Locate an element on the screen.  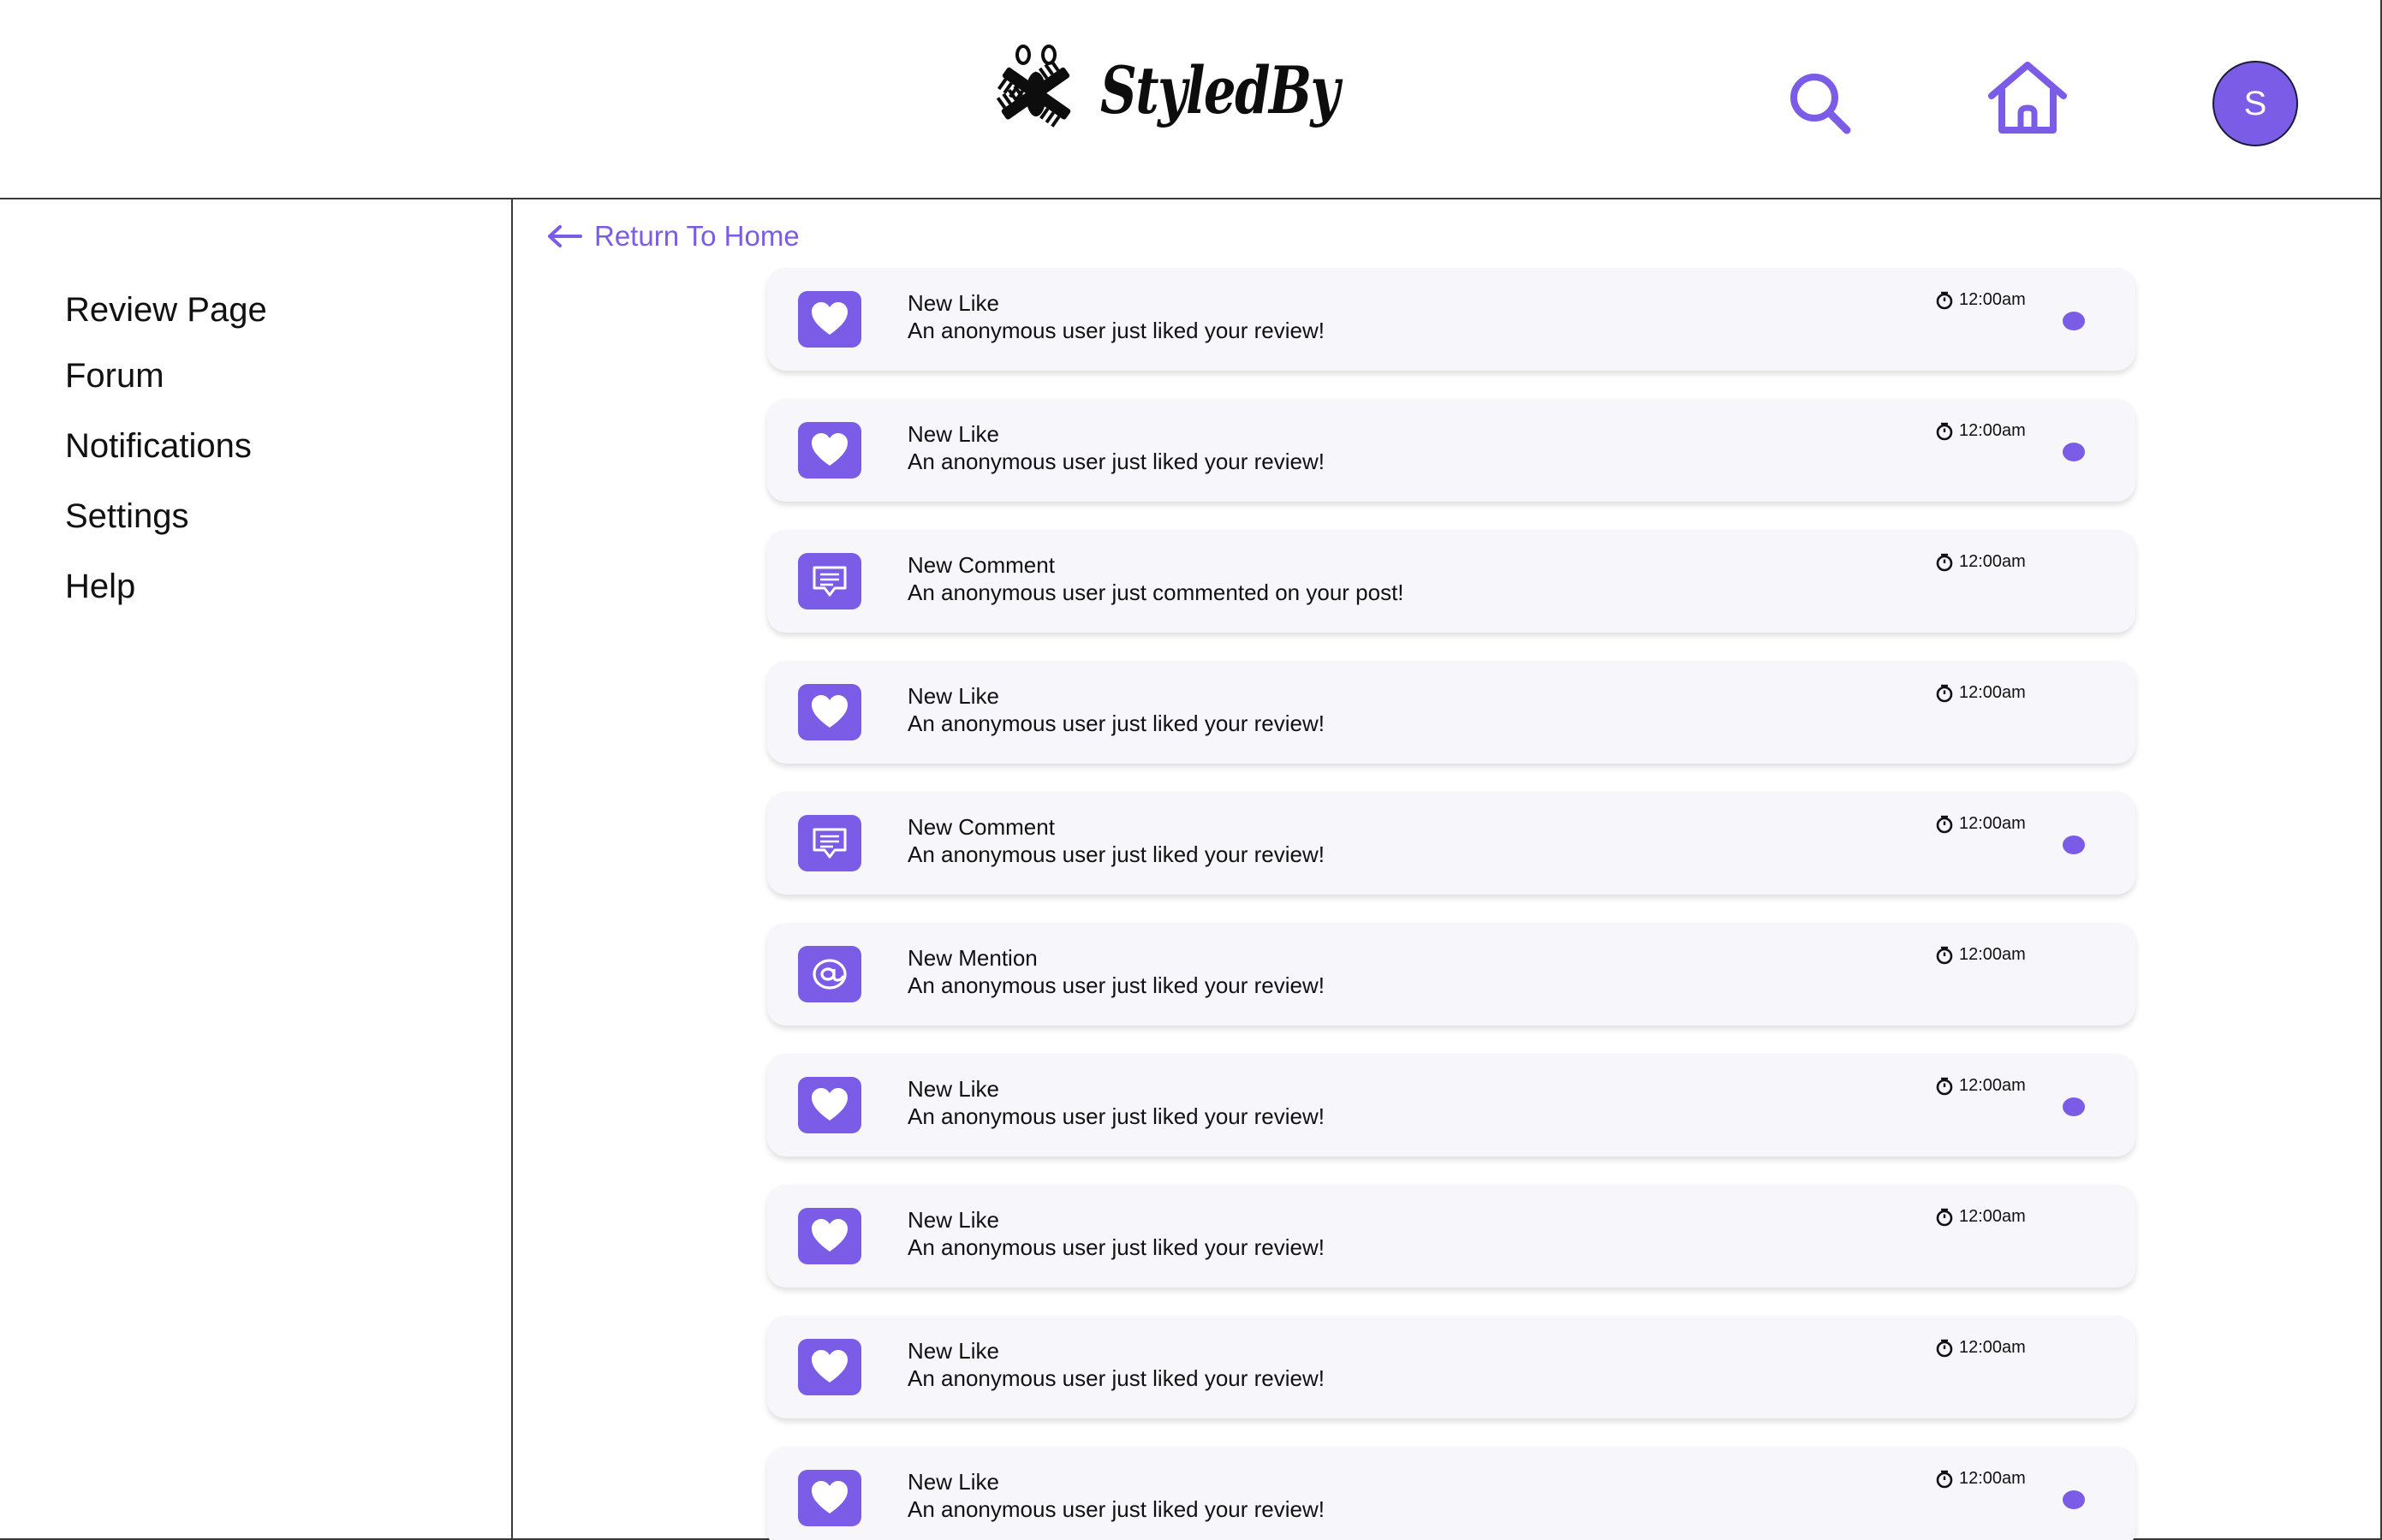
logo-text: StyledBy is located at coordinates (1220, 89).